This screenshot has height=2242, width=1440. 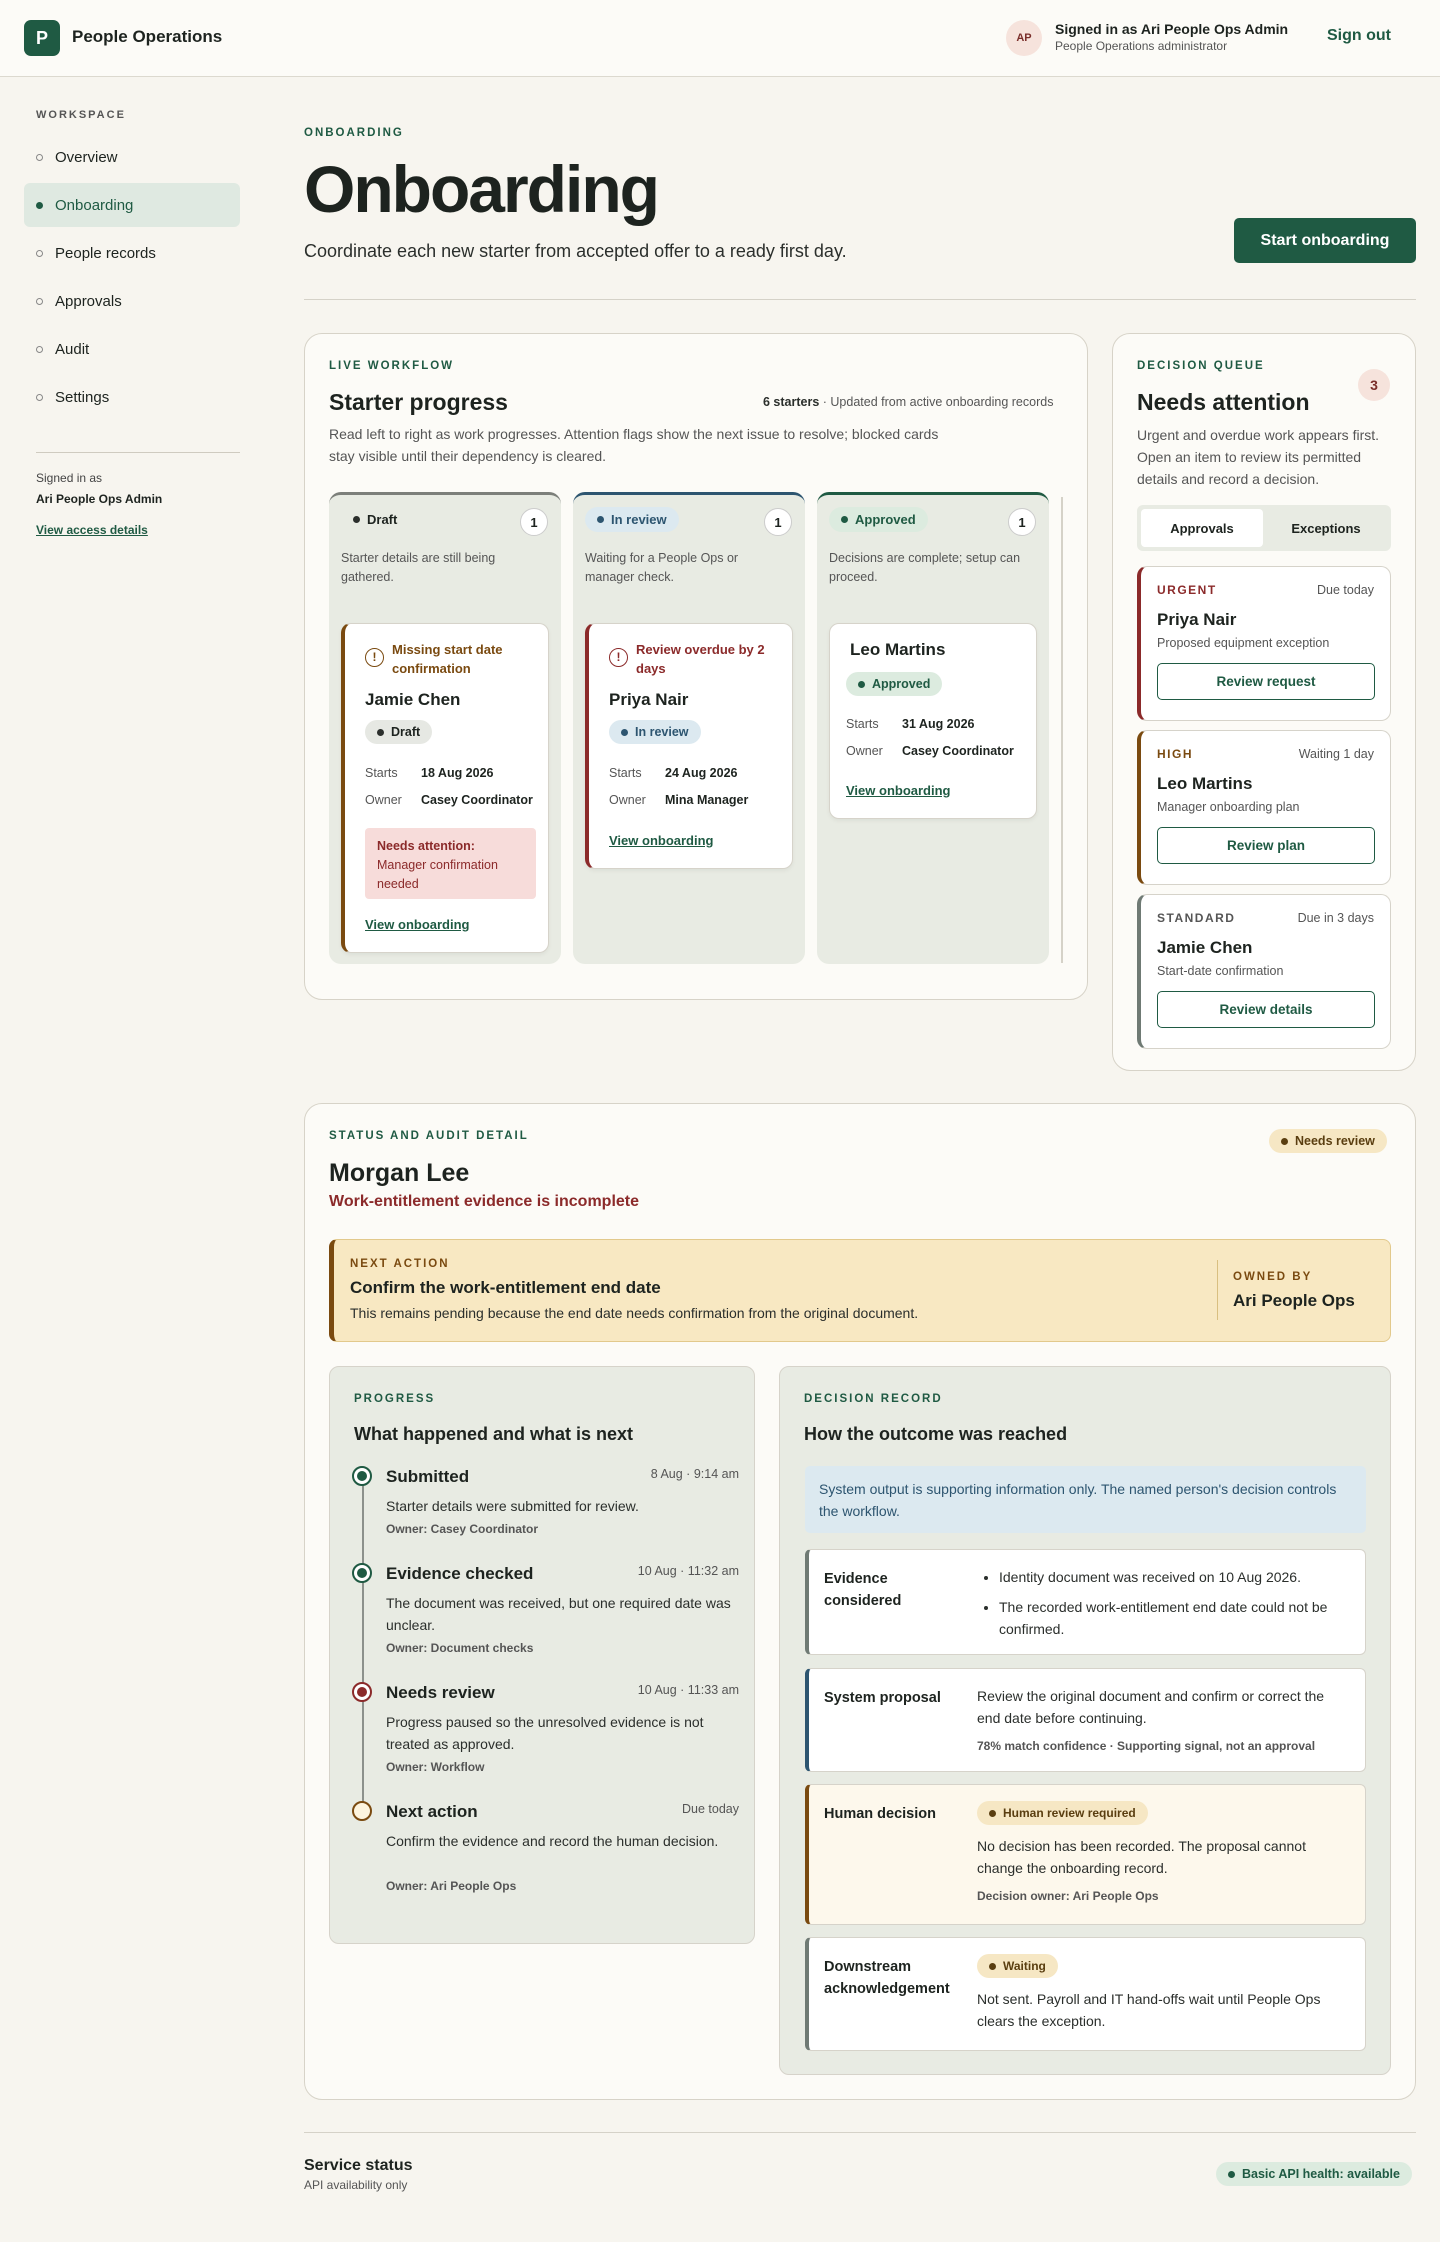 I want to click on sidebar-item-audit: Audit, so click(x=132, y=349).